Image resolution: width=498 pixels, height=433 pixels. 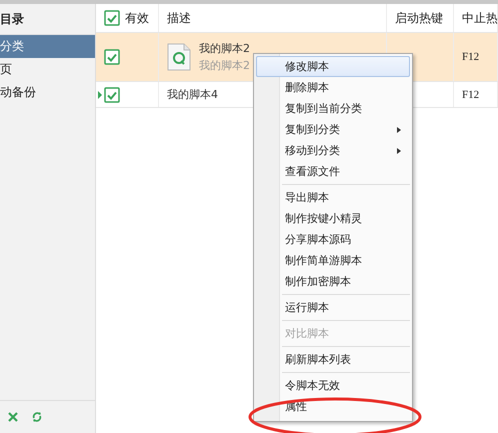 I want to click on sidebar-item: 分类, so click(x=47, y=46).